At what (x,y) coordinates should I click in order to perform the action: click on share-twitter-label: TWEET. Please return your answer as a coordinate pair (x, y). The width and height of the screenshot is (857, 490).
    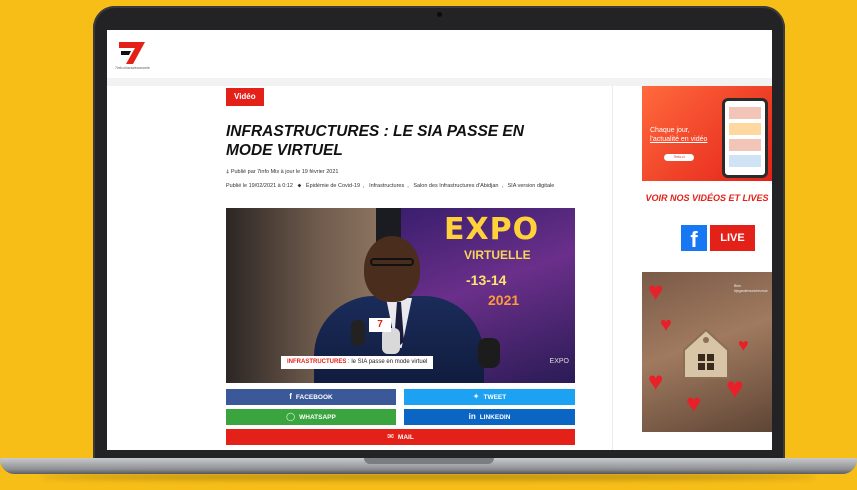
    Looking at the image, I should click on (495, 397).